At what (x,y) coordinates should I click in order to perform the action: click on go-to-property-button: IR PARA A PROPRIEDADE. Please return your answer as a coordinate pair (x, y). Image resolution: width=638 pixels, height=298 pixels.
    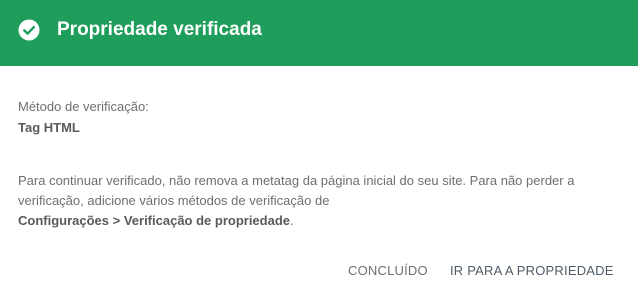
    Looking at the image, I should click on (532, 271).